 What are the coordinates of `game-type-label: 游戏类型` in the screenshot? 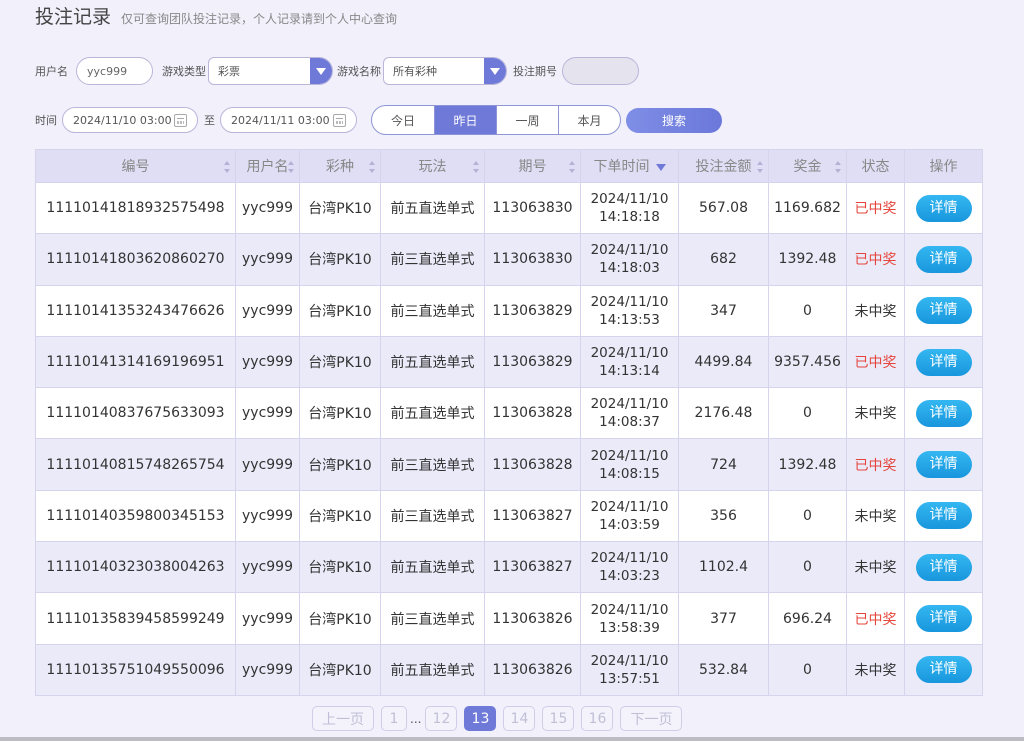 It's located at (184, 71).